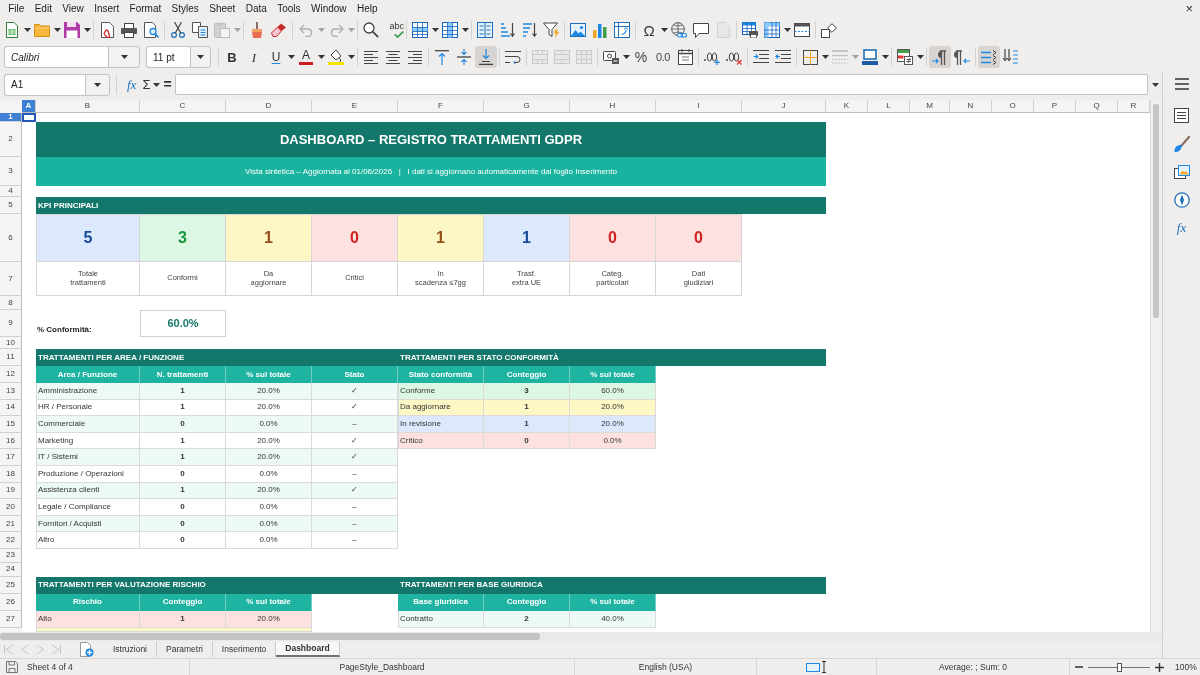 This screenshot has width=1200, height=675. Describe the element at coordinates (11, 279) in the screenshot. I see `row-header: 7` at that location.